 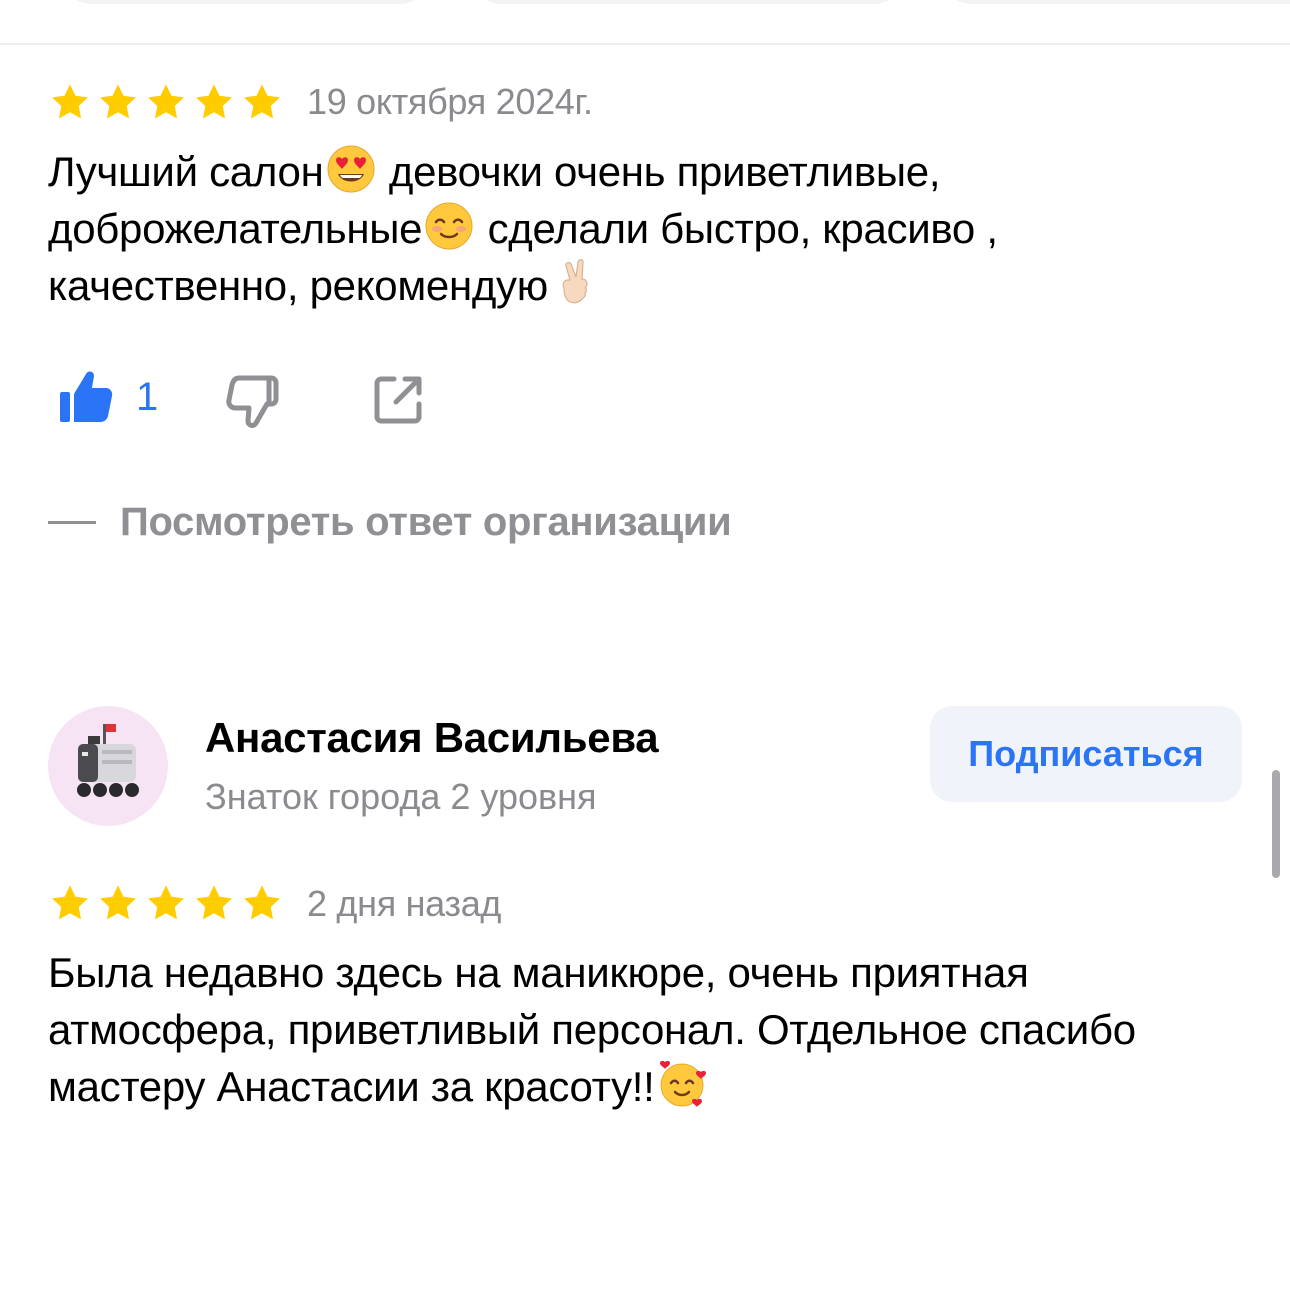 What do you see at coordinates (351, 169) in the screenshot?
I see `heart-eyes-emoji-icon` at bounding box center [351, 169].